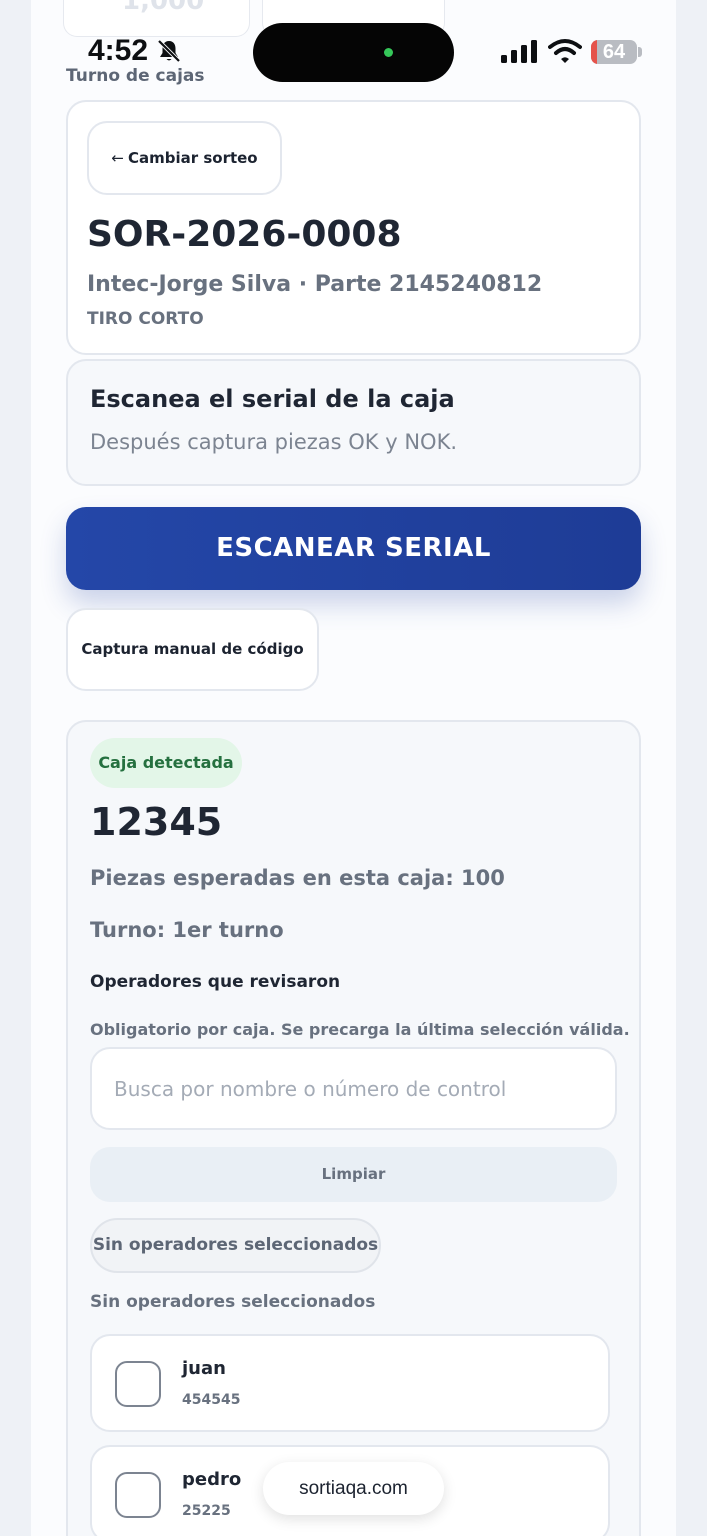 This screenshot has width=707, height=1536. What do you see at coordinates (235, 1245) in the screenshot?
I see `selected-operators-chip: Sin operadores seleccionados` at bounding box center [235, 1245].